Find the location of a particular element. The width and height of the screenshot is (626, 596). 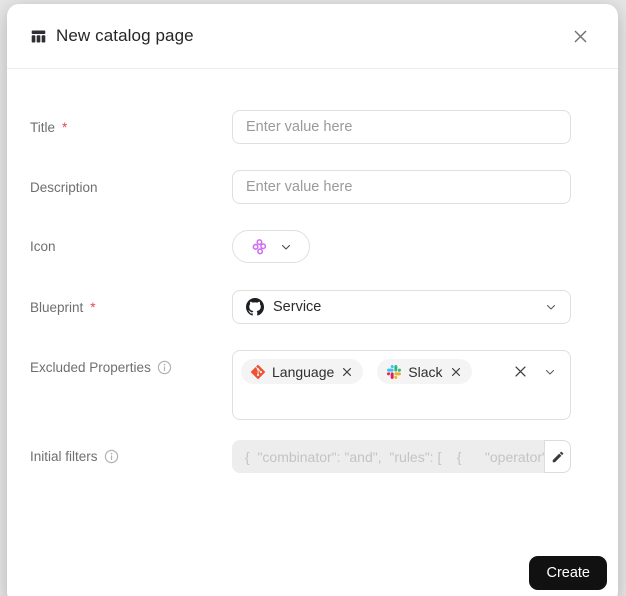

icon-label: Icon is located at coordinates (43, 246).